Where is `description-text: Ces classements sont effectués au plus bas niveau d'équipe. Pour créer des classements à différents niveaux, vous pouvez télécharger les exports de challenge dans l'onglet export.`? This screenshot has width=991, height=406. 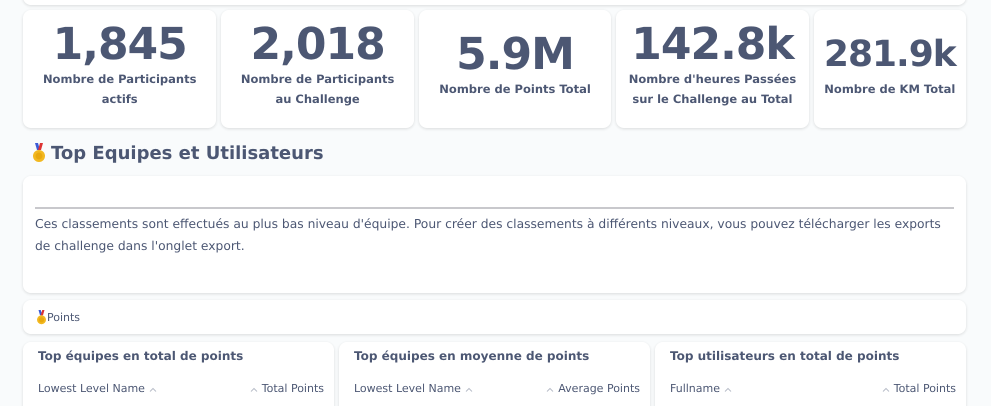 description-text: Ces classements sont effectués au plus bas niveau d'équipe. Pour créer des classements à différents niveaux, vous pouvez télécharger les exports de challenge dans l'onglet export. is located at coordinates (488, 235).